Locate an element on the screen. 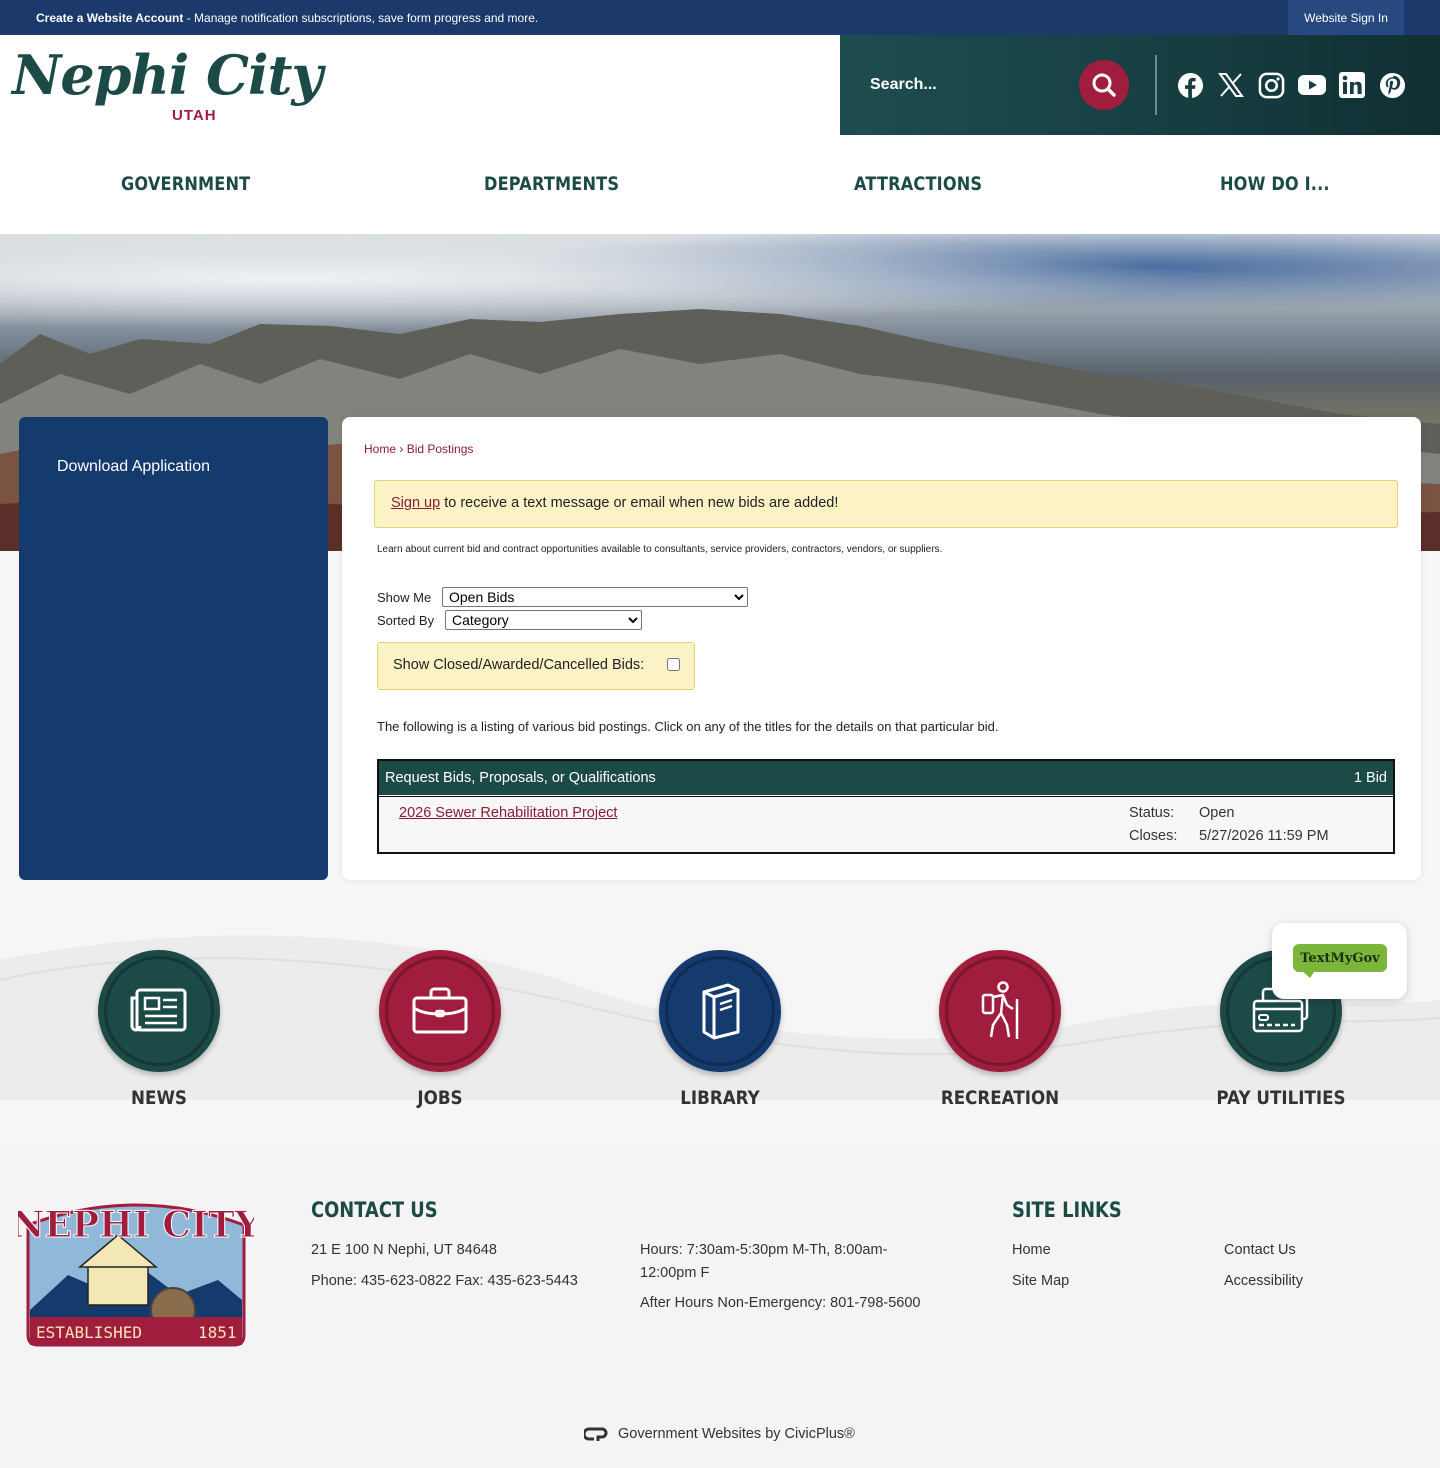 The width and height of the screenshot is (1440, 1468). facebook-icon is located at coordinates (1190, 85).